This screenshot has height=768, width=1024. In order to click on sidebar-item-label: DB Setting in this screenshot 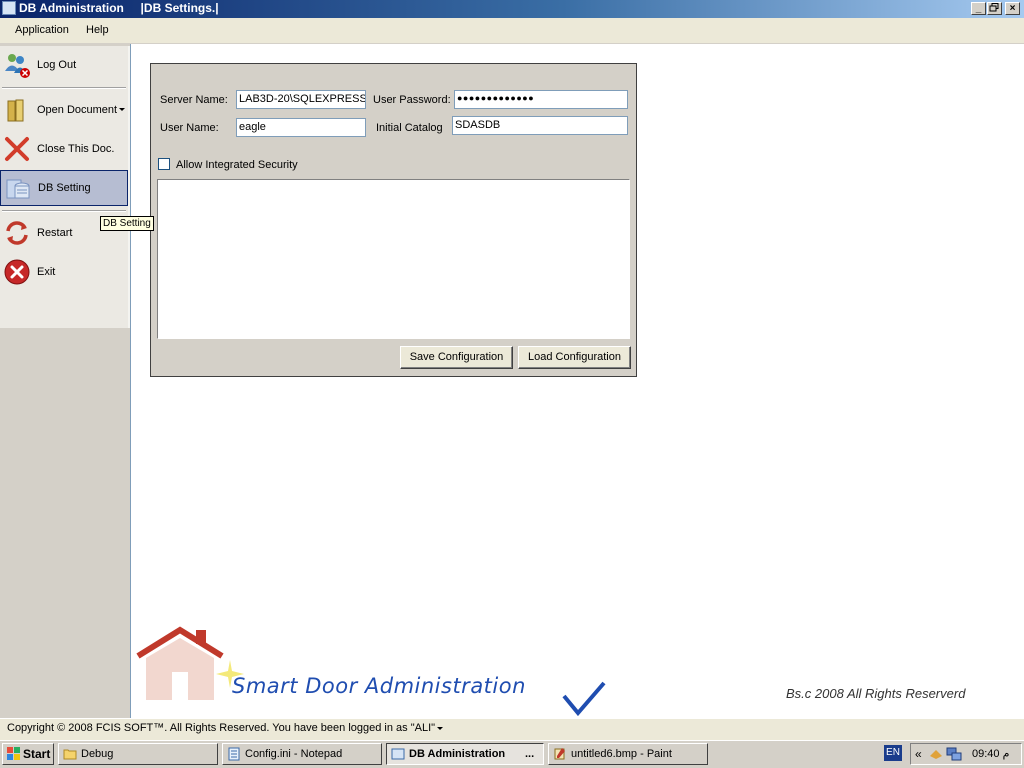, I will do `click(64, 188)`.